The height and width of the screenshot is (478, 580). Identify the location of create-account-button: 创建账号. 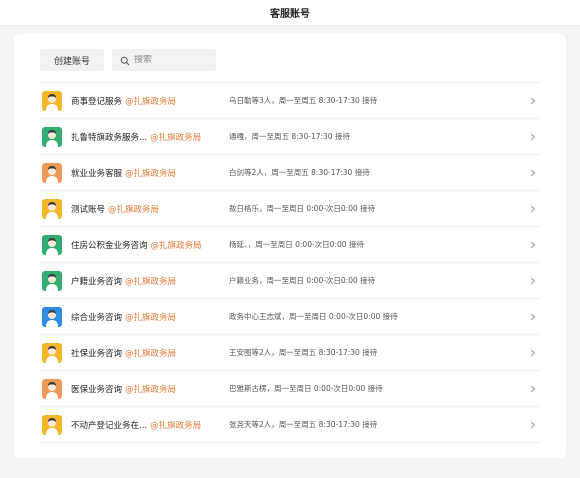
(72, 60).